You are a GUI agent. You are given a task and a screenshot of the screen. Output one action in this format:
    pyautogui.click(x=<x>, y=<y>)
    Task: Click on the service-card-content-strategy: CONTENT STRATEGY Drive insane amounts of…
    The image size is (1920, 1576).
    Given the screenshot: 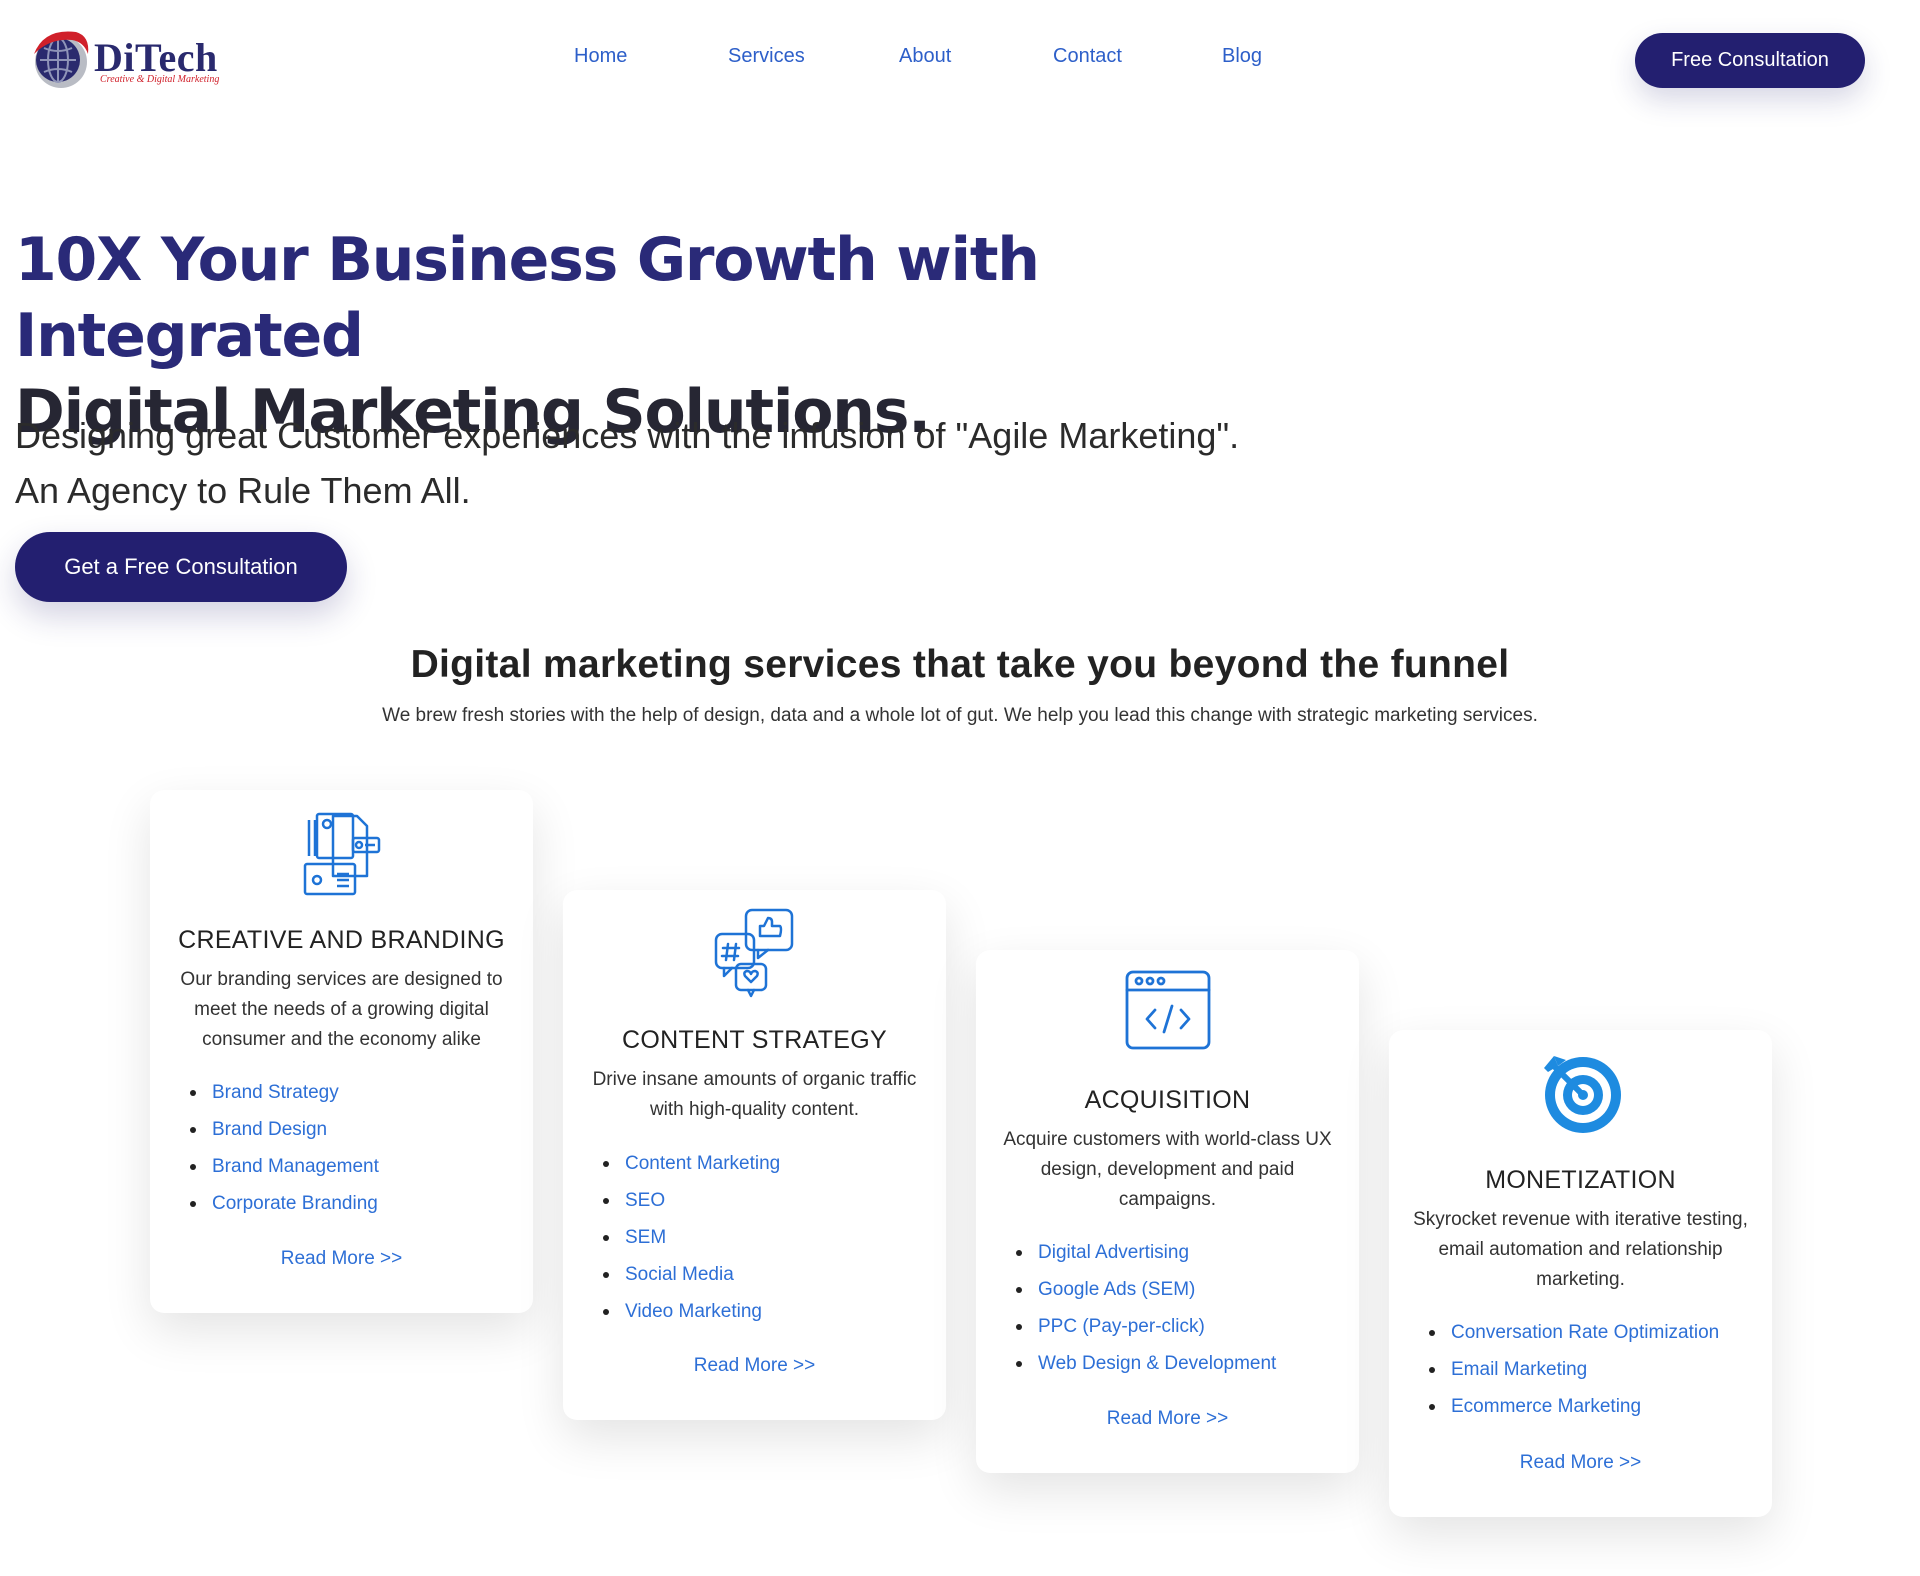 What is the action you would take?
    pyautogui.click(x=754, y=1155)
    